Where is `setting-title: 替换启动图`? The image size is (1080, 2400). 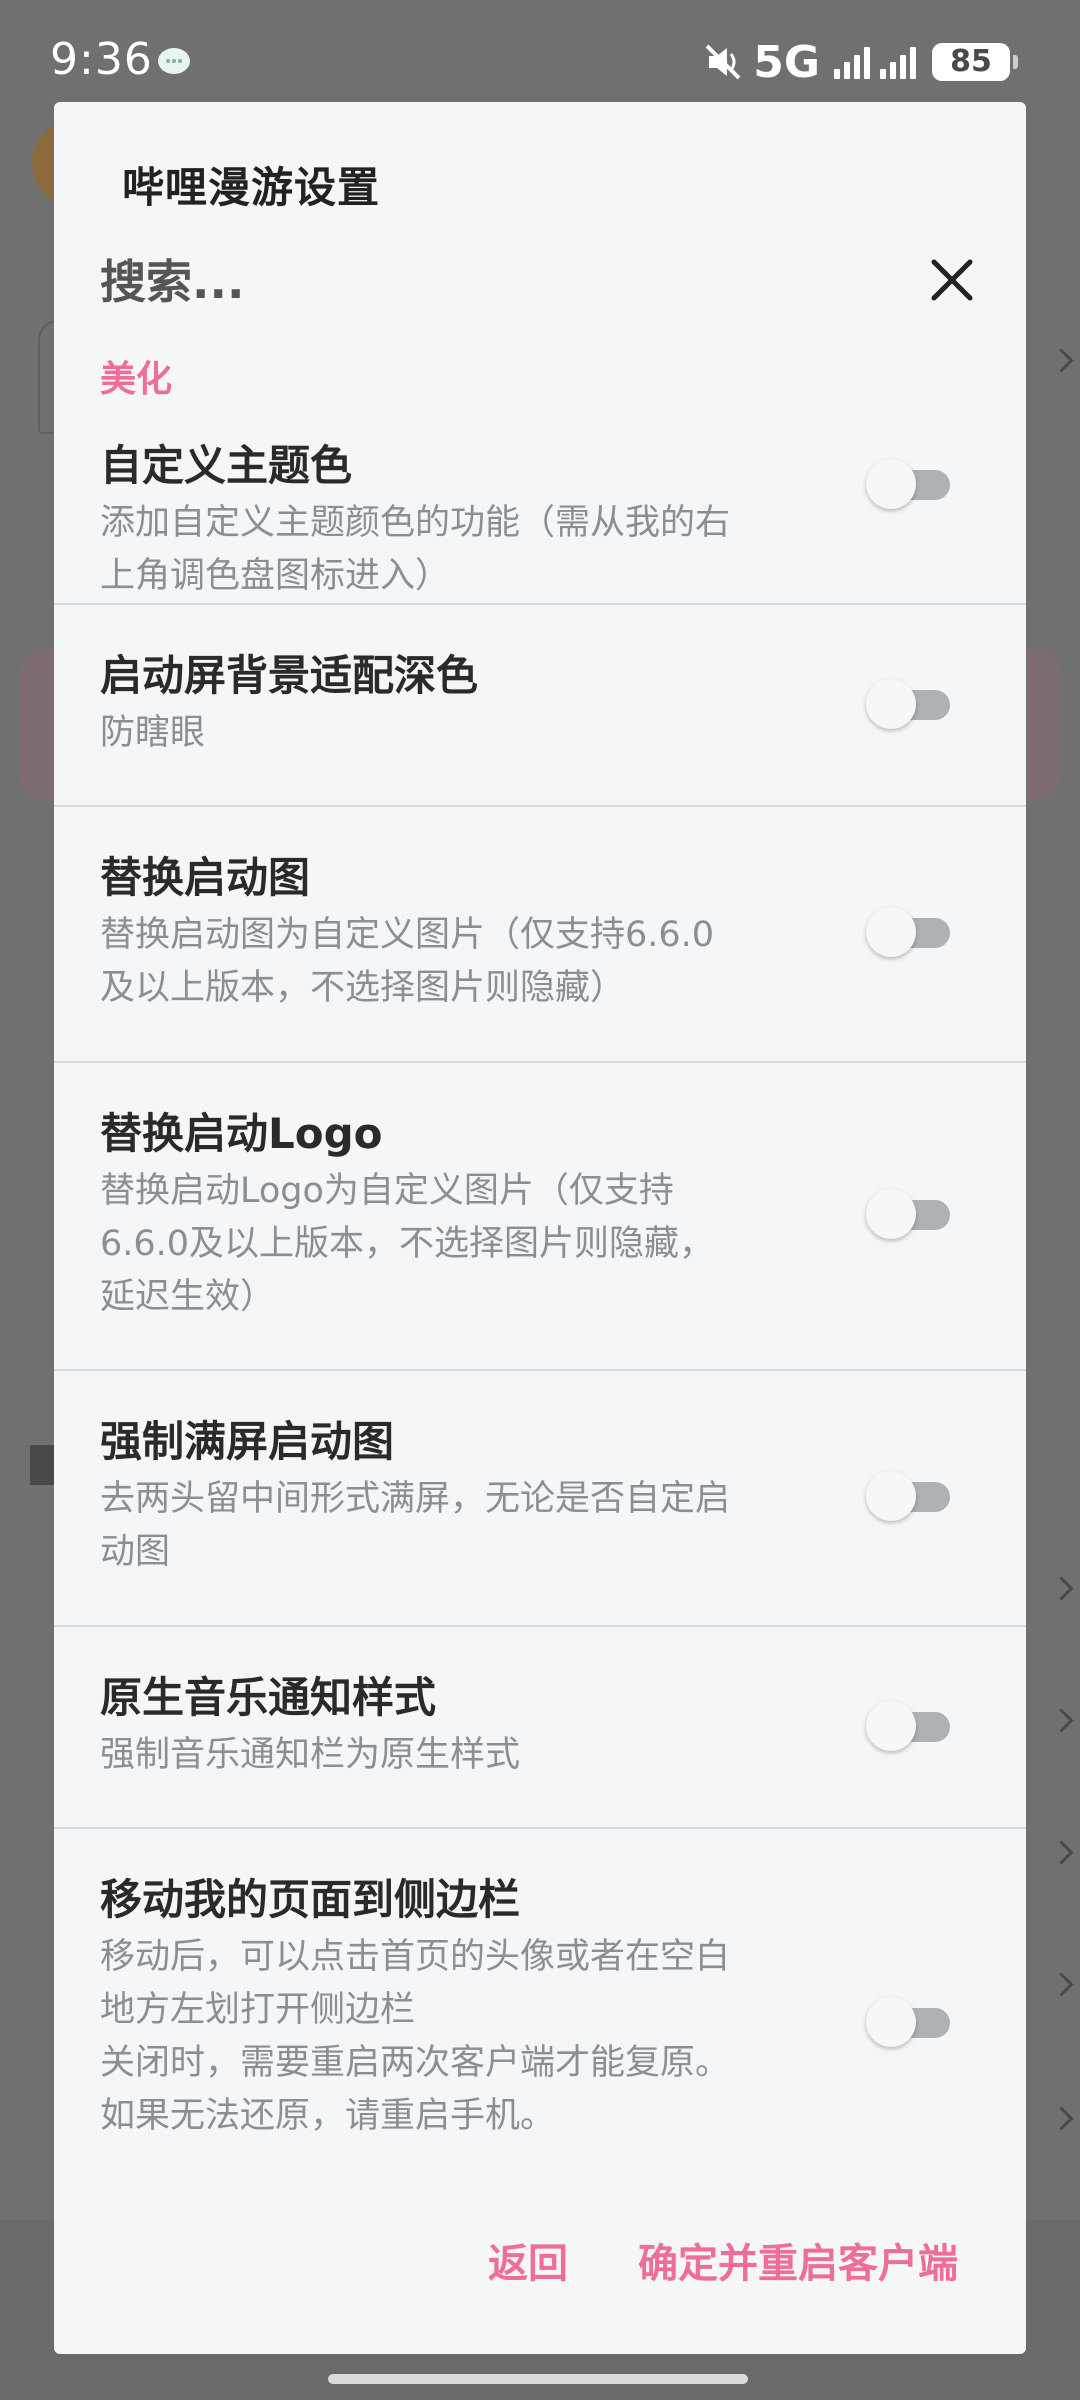
setting-title: 替换启动图 is located at coordinates (205, 877).